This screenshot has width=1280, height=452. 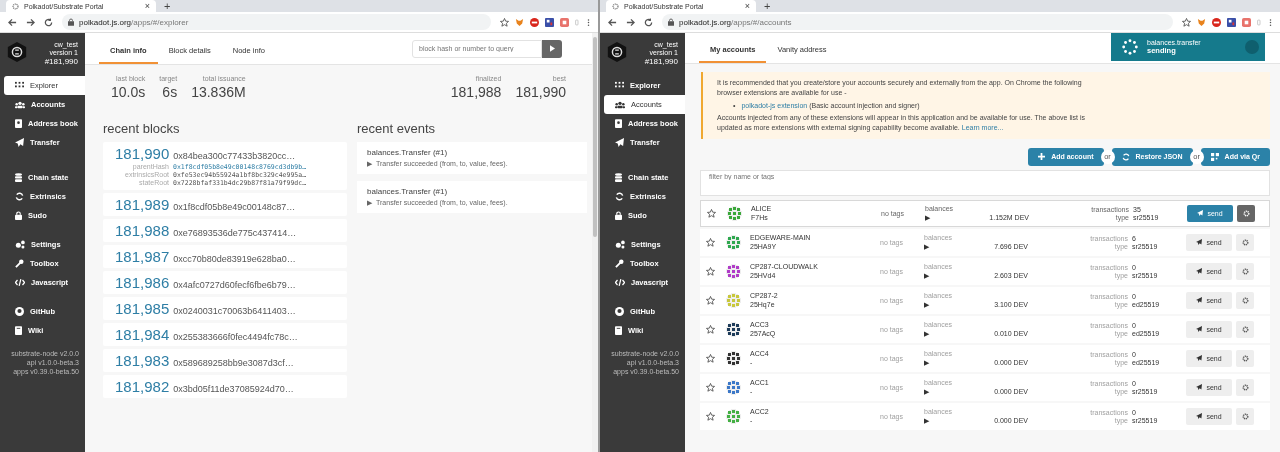 I want to click on gear-icon, so click(x=615, y=6).